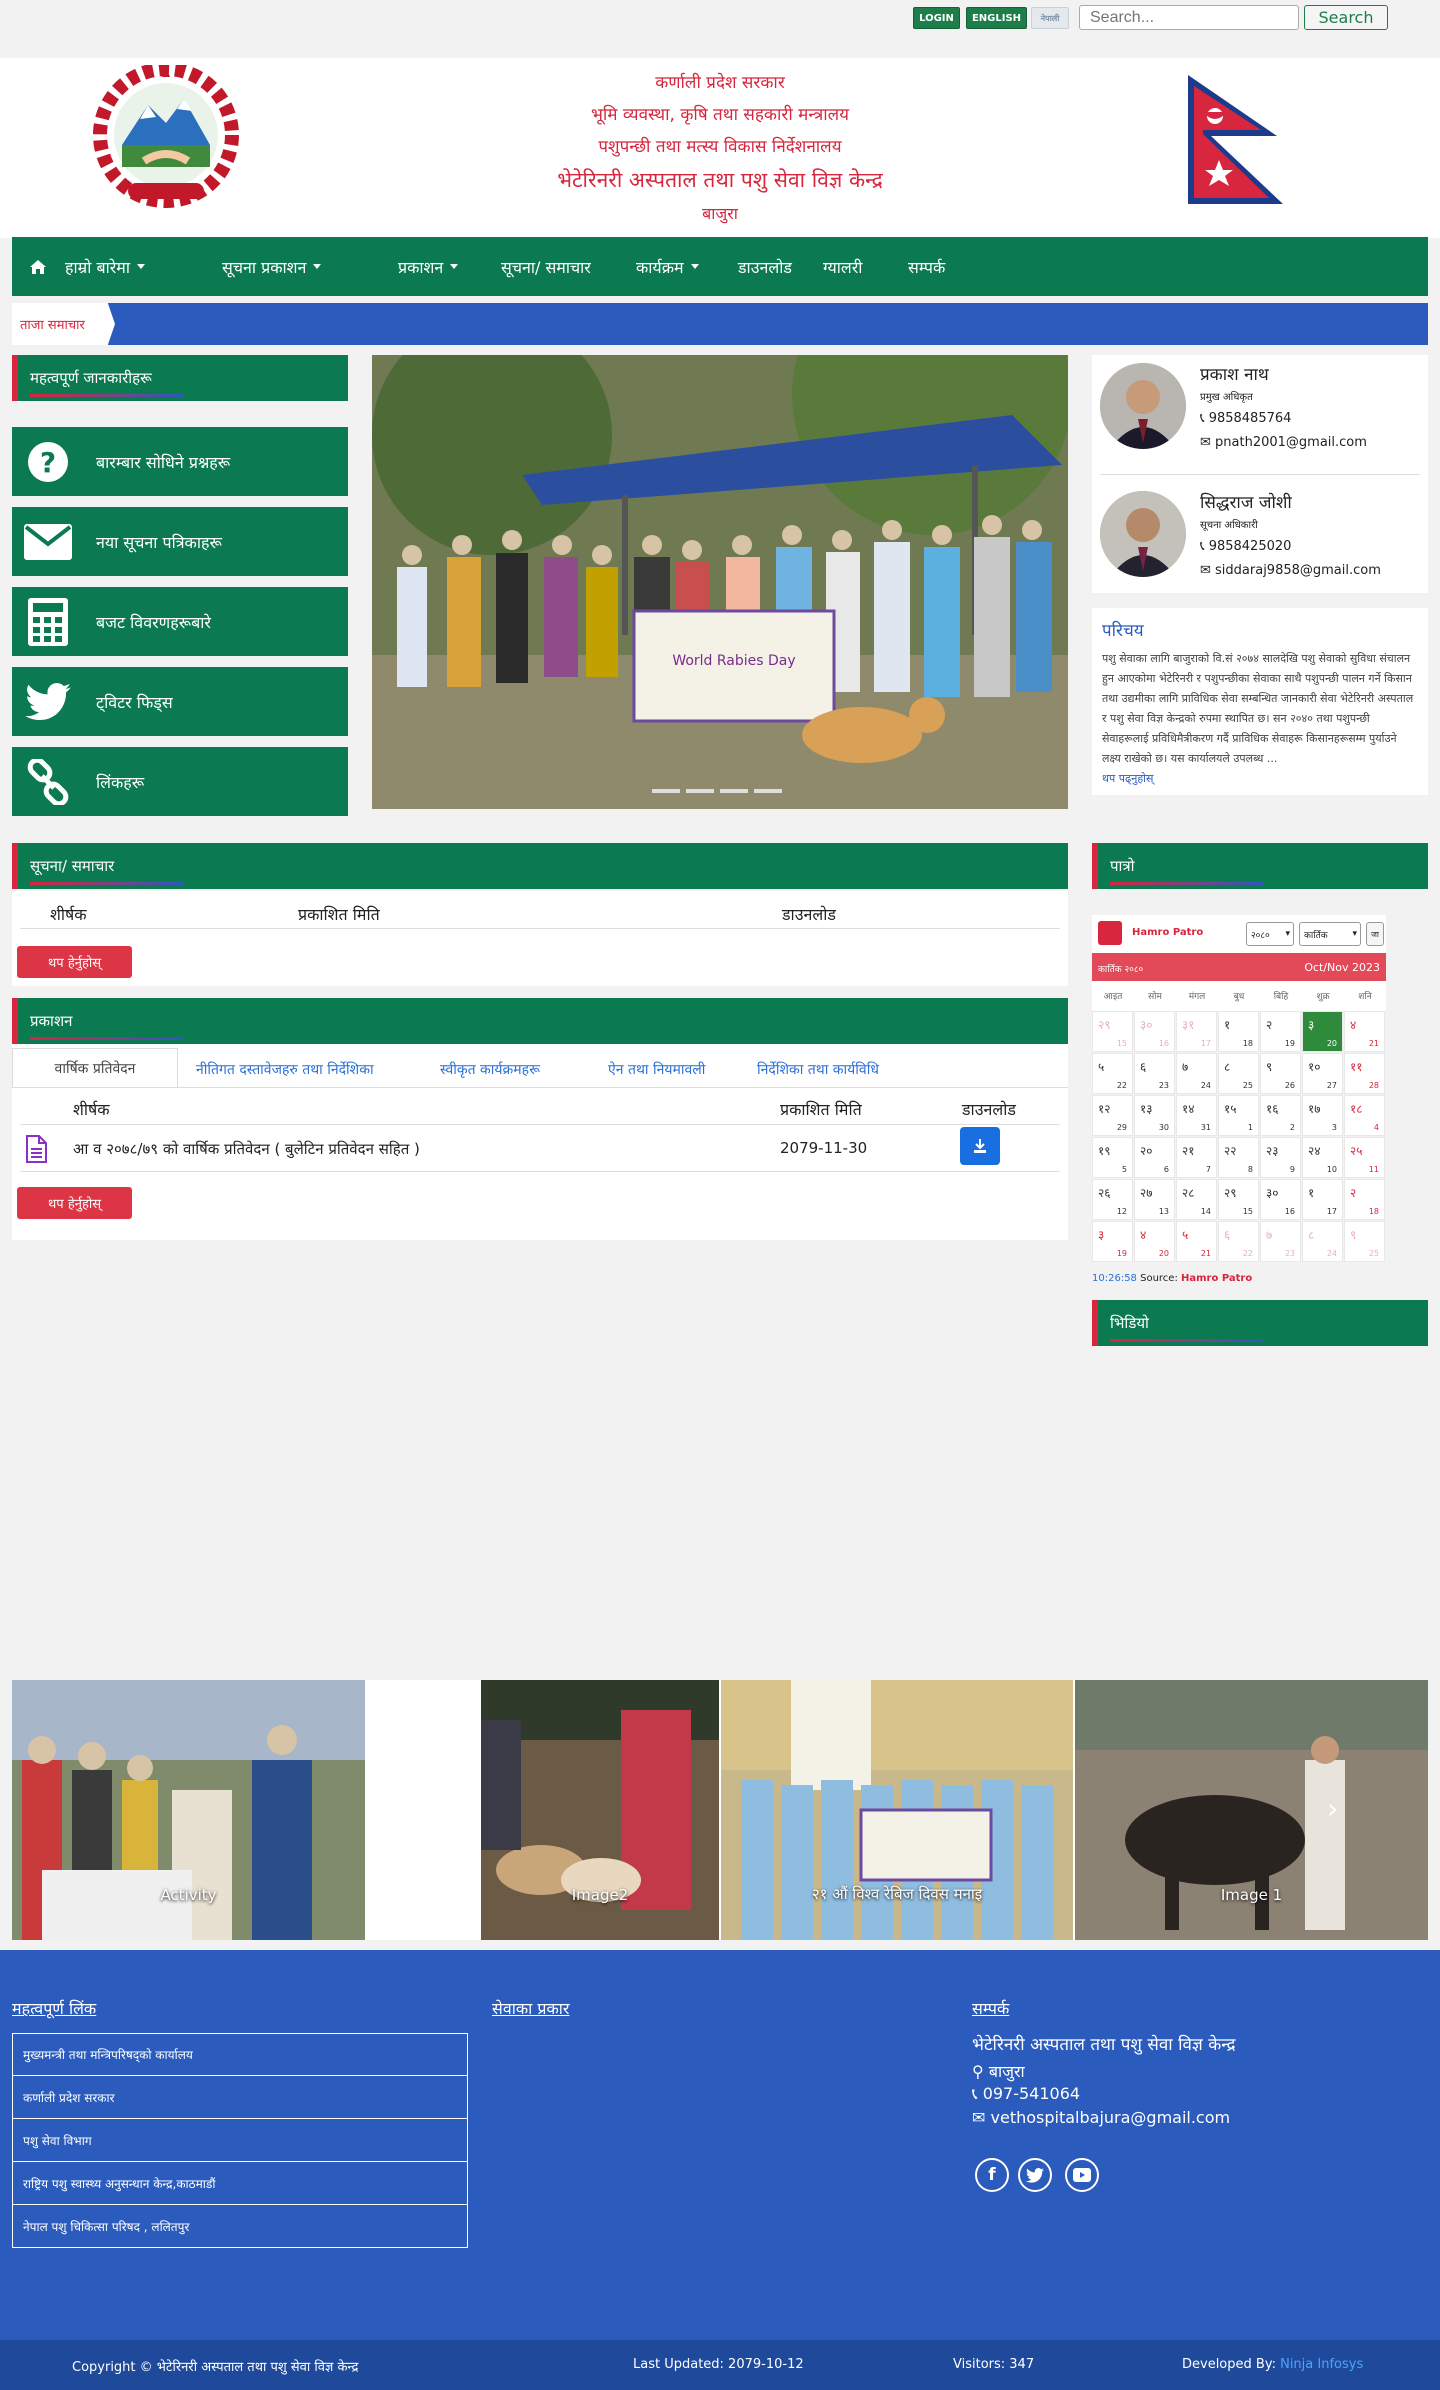 The image size is (1440, 2390). Describe the element at coordinates (1112, 1241) in the screenshot. I see `calendar-day: ३ 19` at that location.